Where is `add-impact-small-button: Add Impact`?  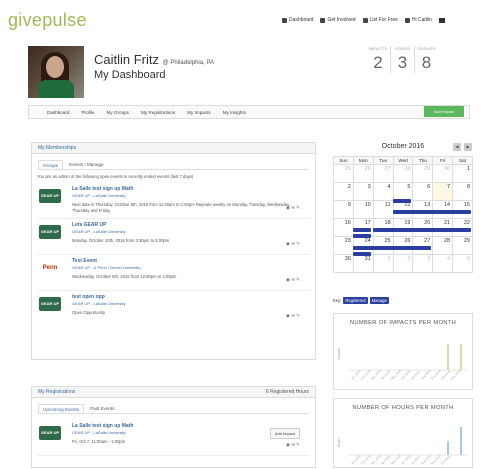 add-impact-small-button: Add Impact is located at coordinates (284, 433).